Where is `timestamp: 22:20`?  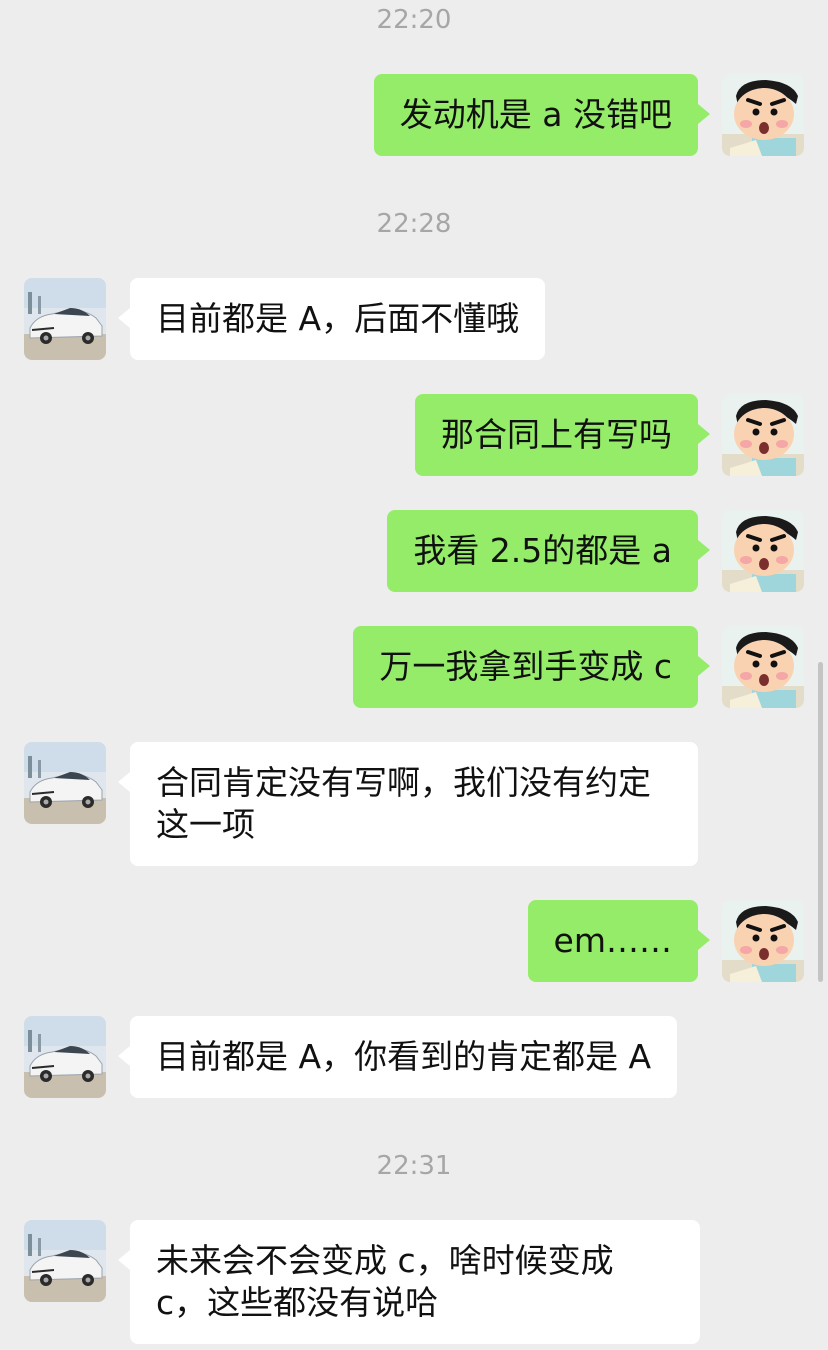 timestamp: 22:20 is located at coordinates (414, 20).